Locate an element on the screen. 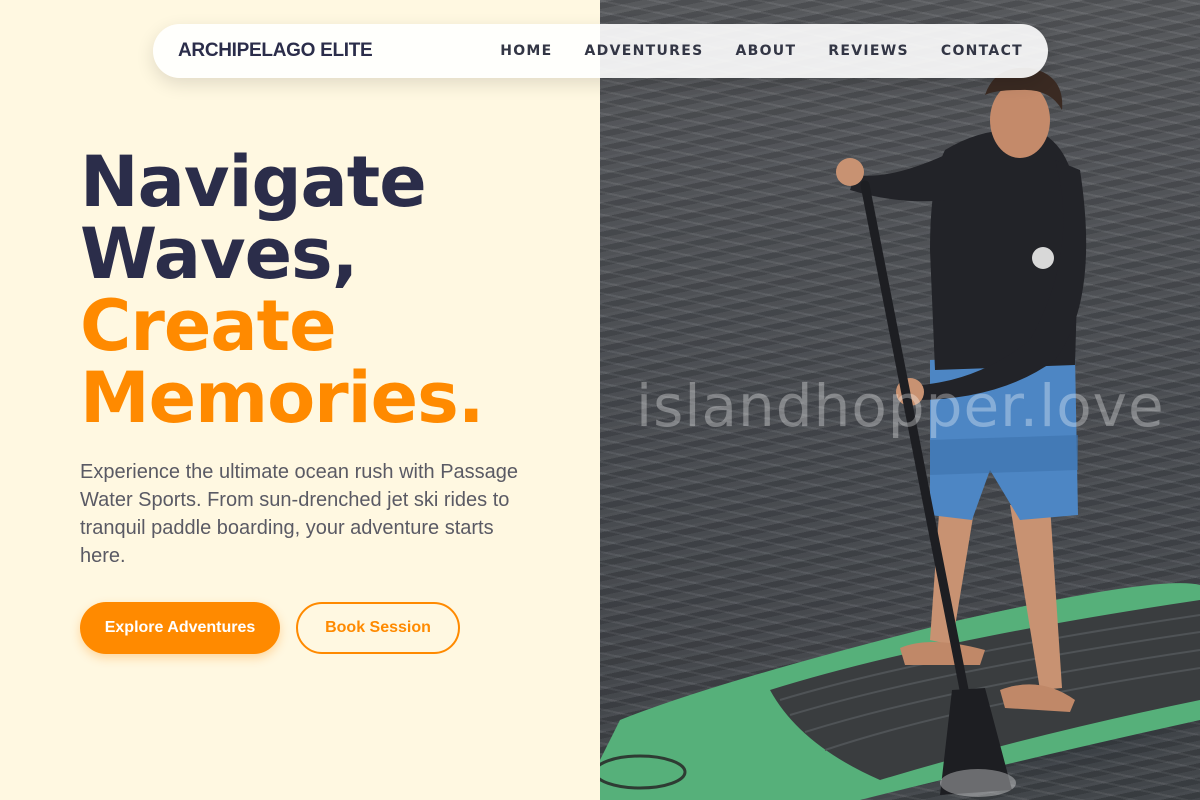 The width and height of the screenshot is (1200, 800). nav-link-contact: CONTACT is located at coordinates (982, 51).